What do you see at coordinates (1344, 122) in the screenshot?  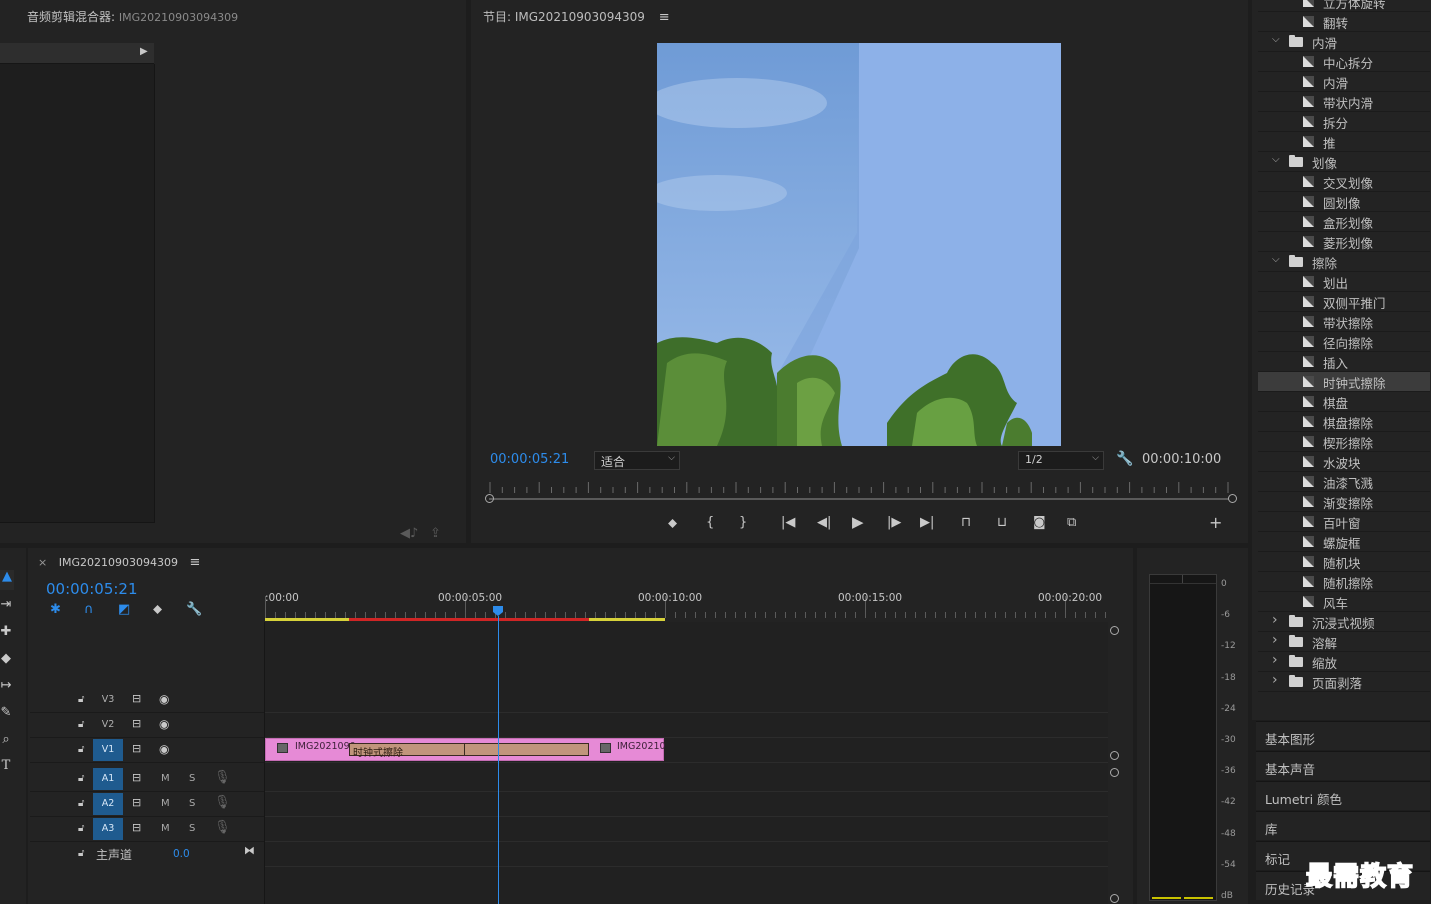 I see `effects-item: 拆分` at bounding box center [1344, 122].